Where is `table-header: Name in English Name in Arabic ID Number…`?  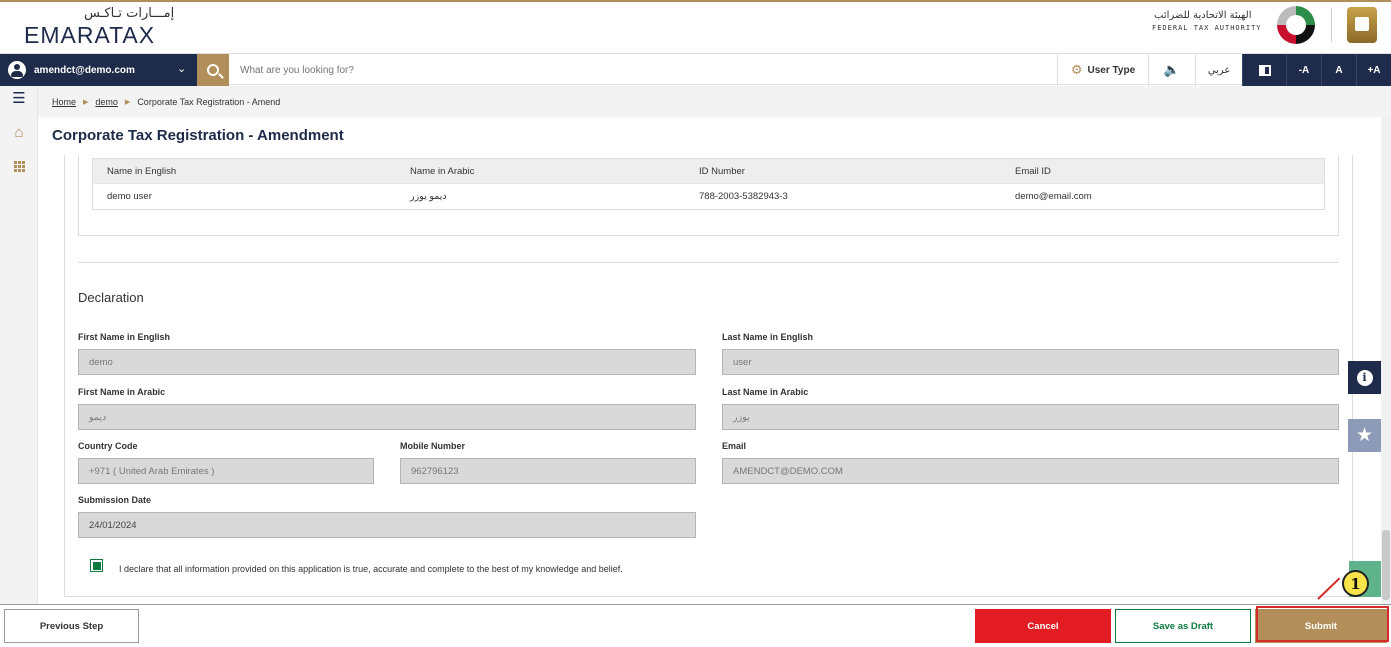 table-header: Name in English Name in Arabic ID Number… is located at coordinates (708, 171).